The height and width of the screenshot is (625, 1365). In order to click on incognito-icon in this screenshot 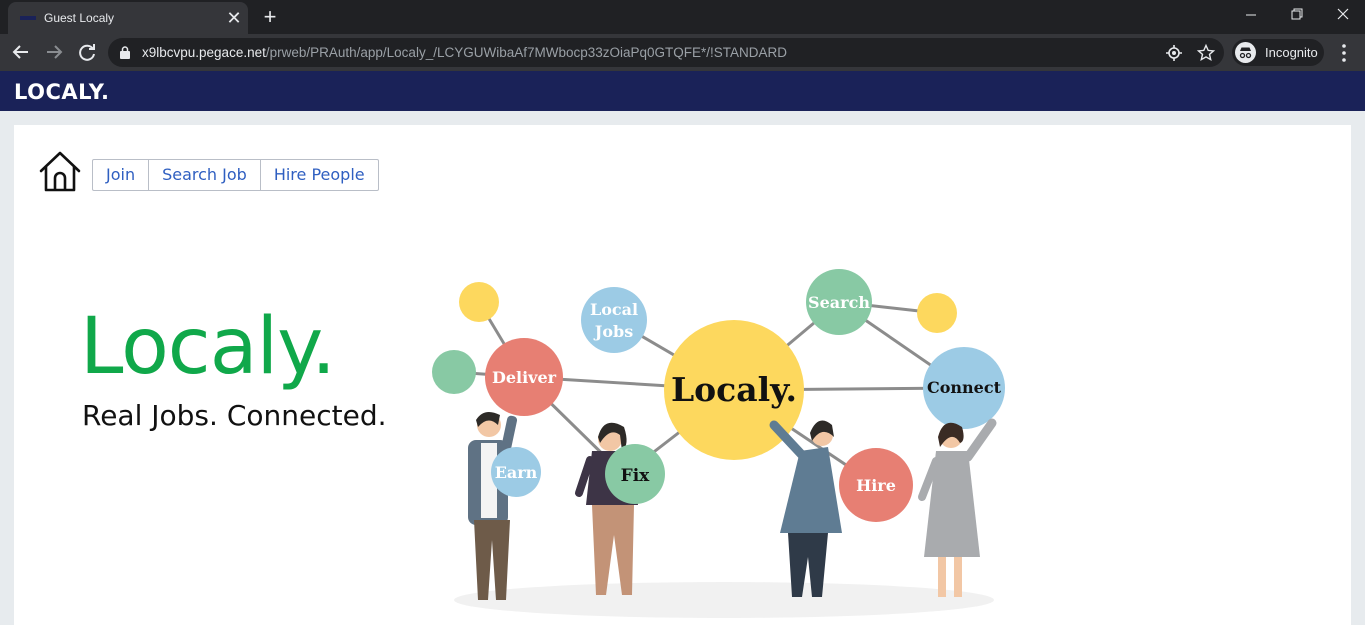, I will do `click(1245, 52)`.